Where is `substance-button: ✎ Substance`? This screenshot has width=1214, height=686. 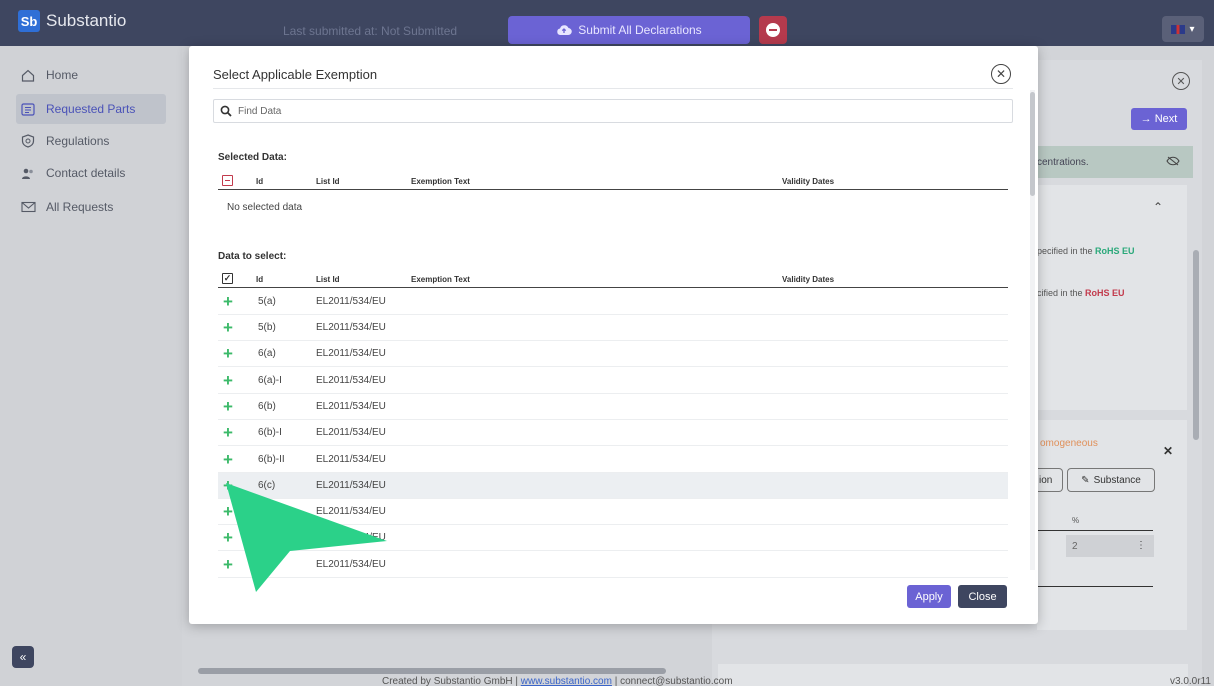
substance-button: ✎ Substance is located at coordinates (1111, 480).